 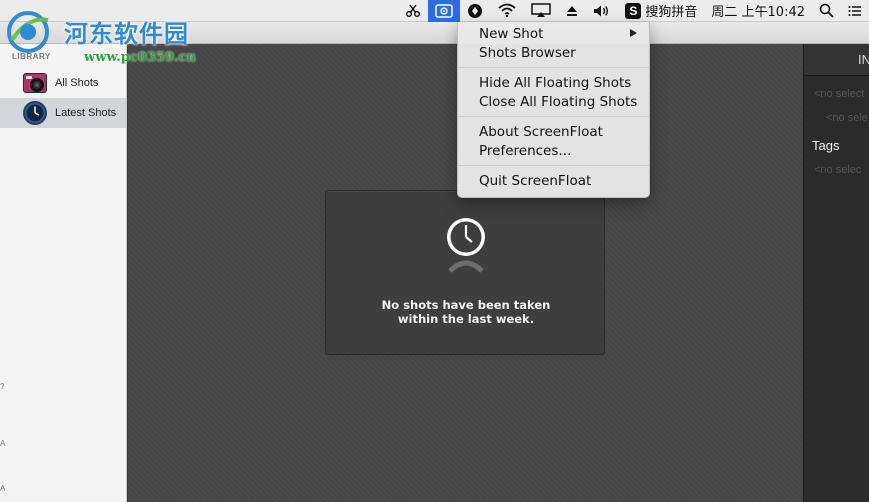 What do you see at coordinates (535, 180) in the screenshot?
I see `menu-item-label: Quit ScreenFloat` at bounding box center [535, 180].